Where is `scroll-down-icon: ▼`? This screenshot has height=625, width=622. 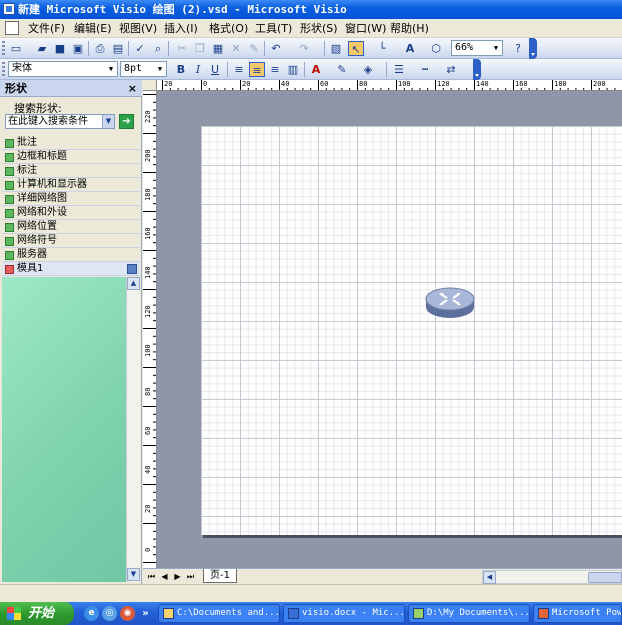
scroll-down-icon: ▼ is located at coordinates (133, 574).